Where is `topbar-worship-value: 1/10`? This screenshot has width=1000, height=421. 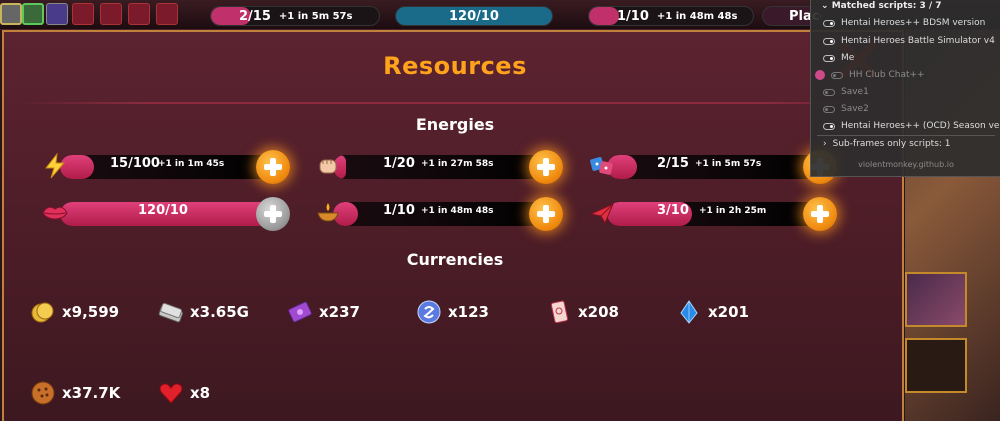 topbar-worship-value: 1/10 is located at coordinates (633, 16).